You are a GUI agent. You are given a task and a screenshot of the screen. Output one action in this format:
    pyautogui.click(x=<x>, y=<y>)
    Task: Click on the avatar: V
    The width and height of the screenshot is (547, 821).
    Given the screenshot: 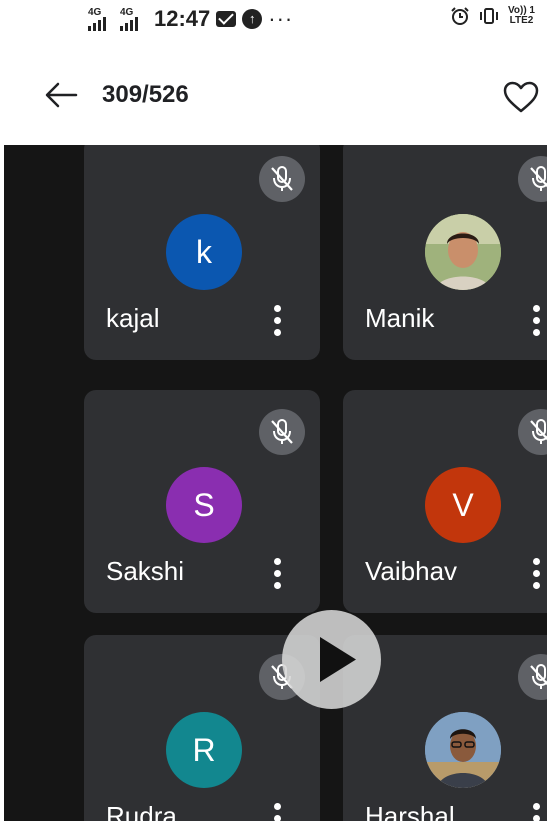 What is the action you would take?
    pyautogui.click(x=463, y=505)
    